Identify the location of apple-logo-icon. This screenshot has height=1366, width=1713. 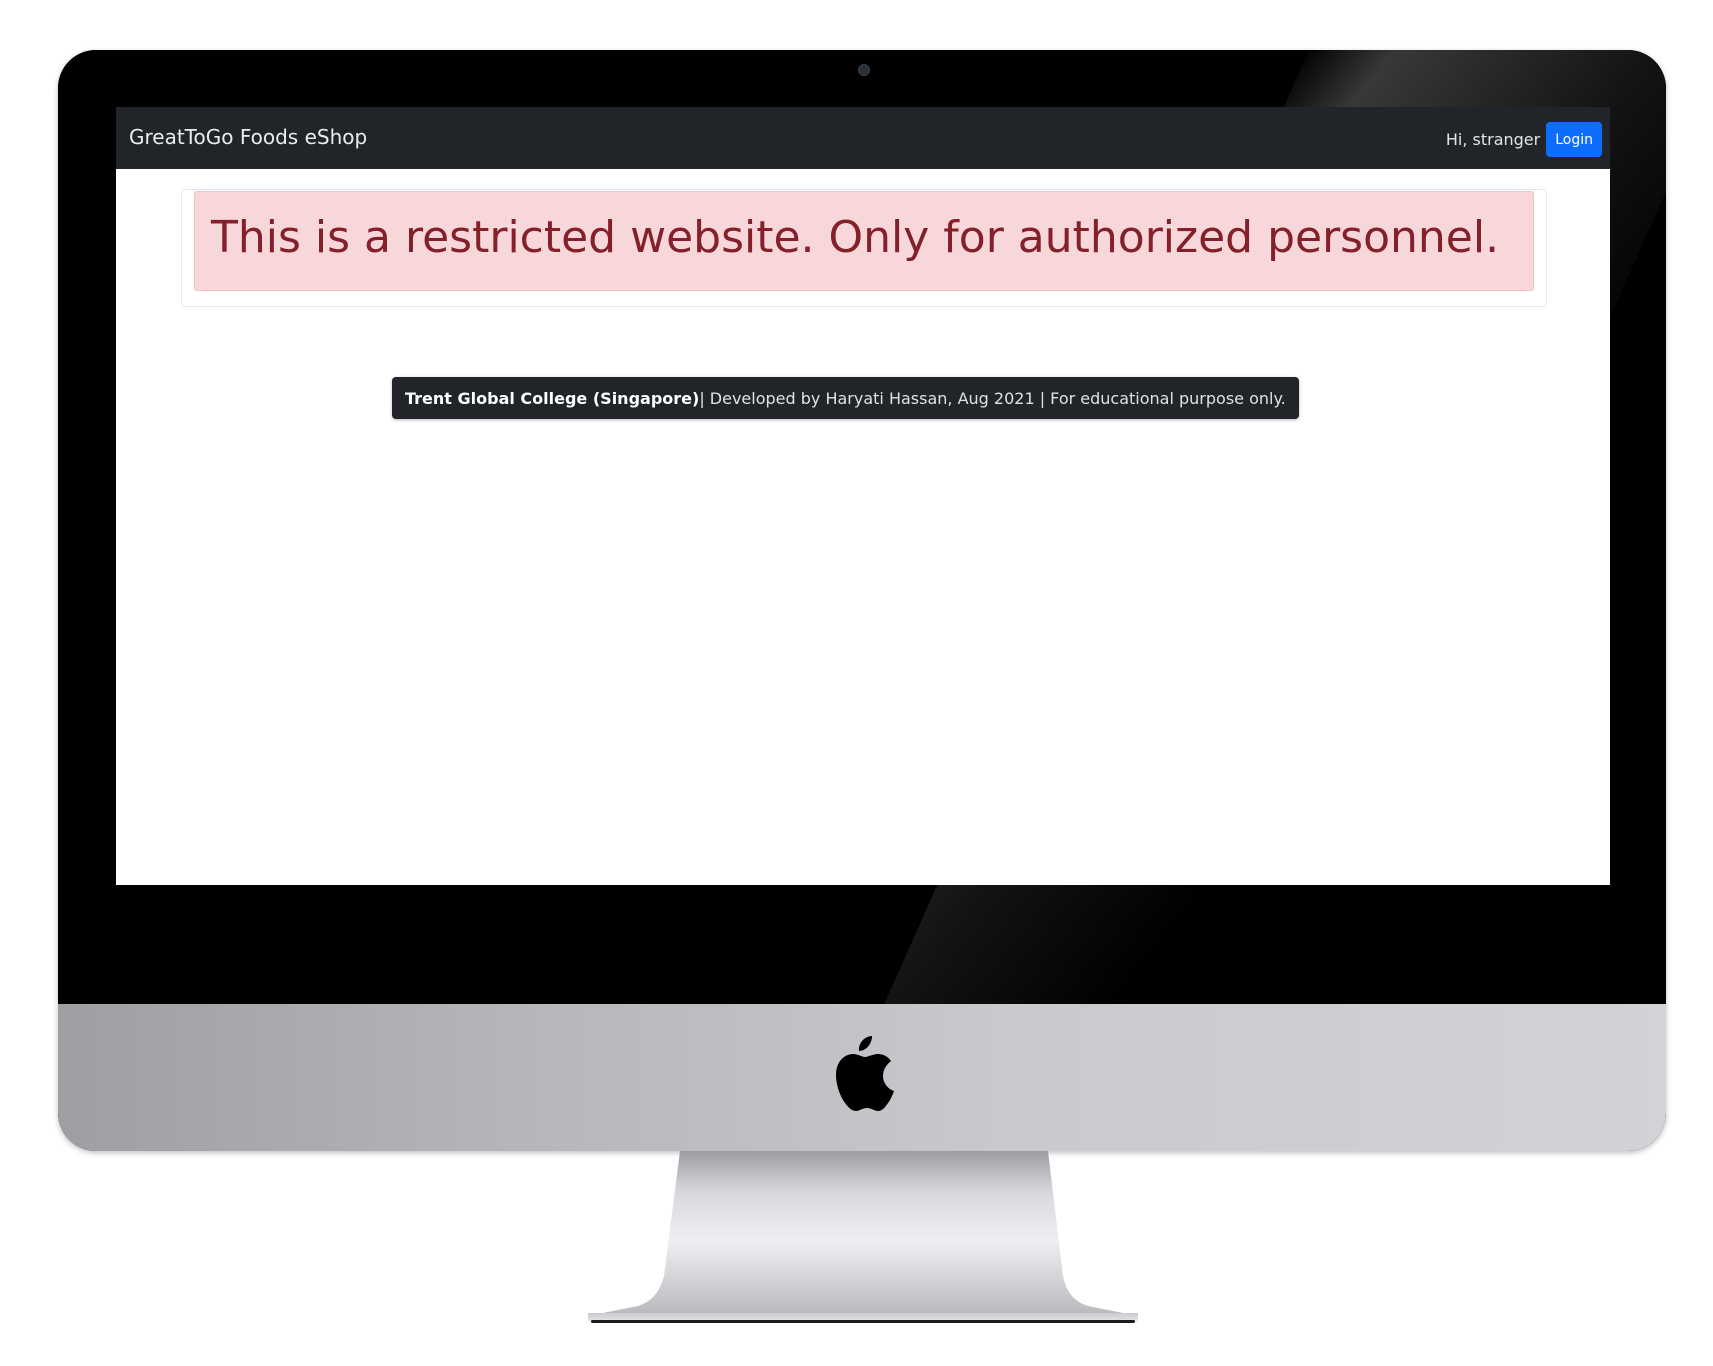
(865, 1073).